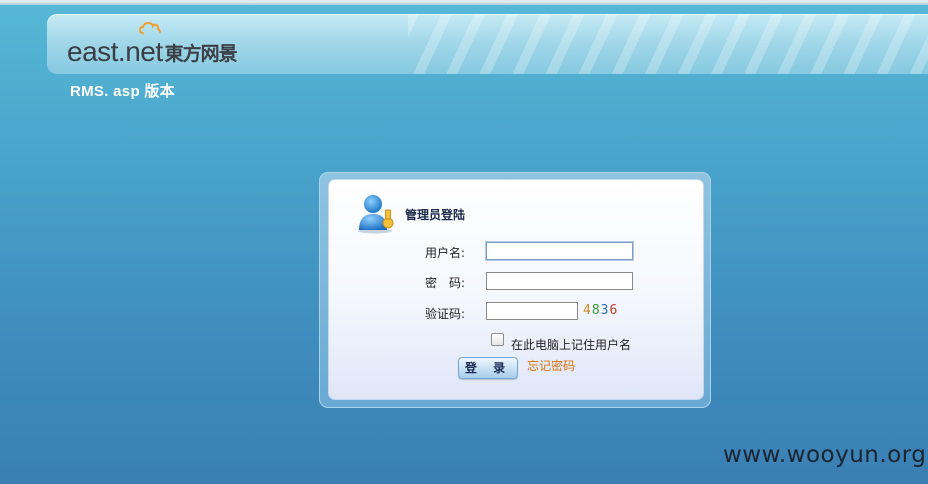 The width and height of the screenshot is (928, 484). What do you see at coordinates (532, 311) in the screenshot?
I see `captcha-input` at bounding box center [532, 311].